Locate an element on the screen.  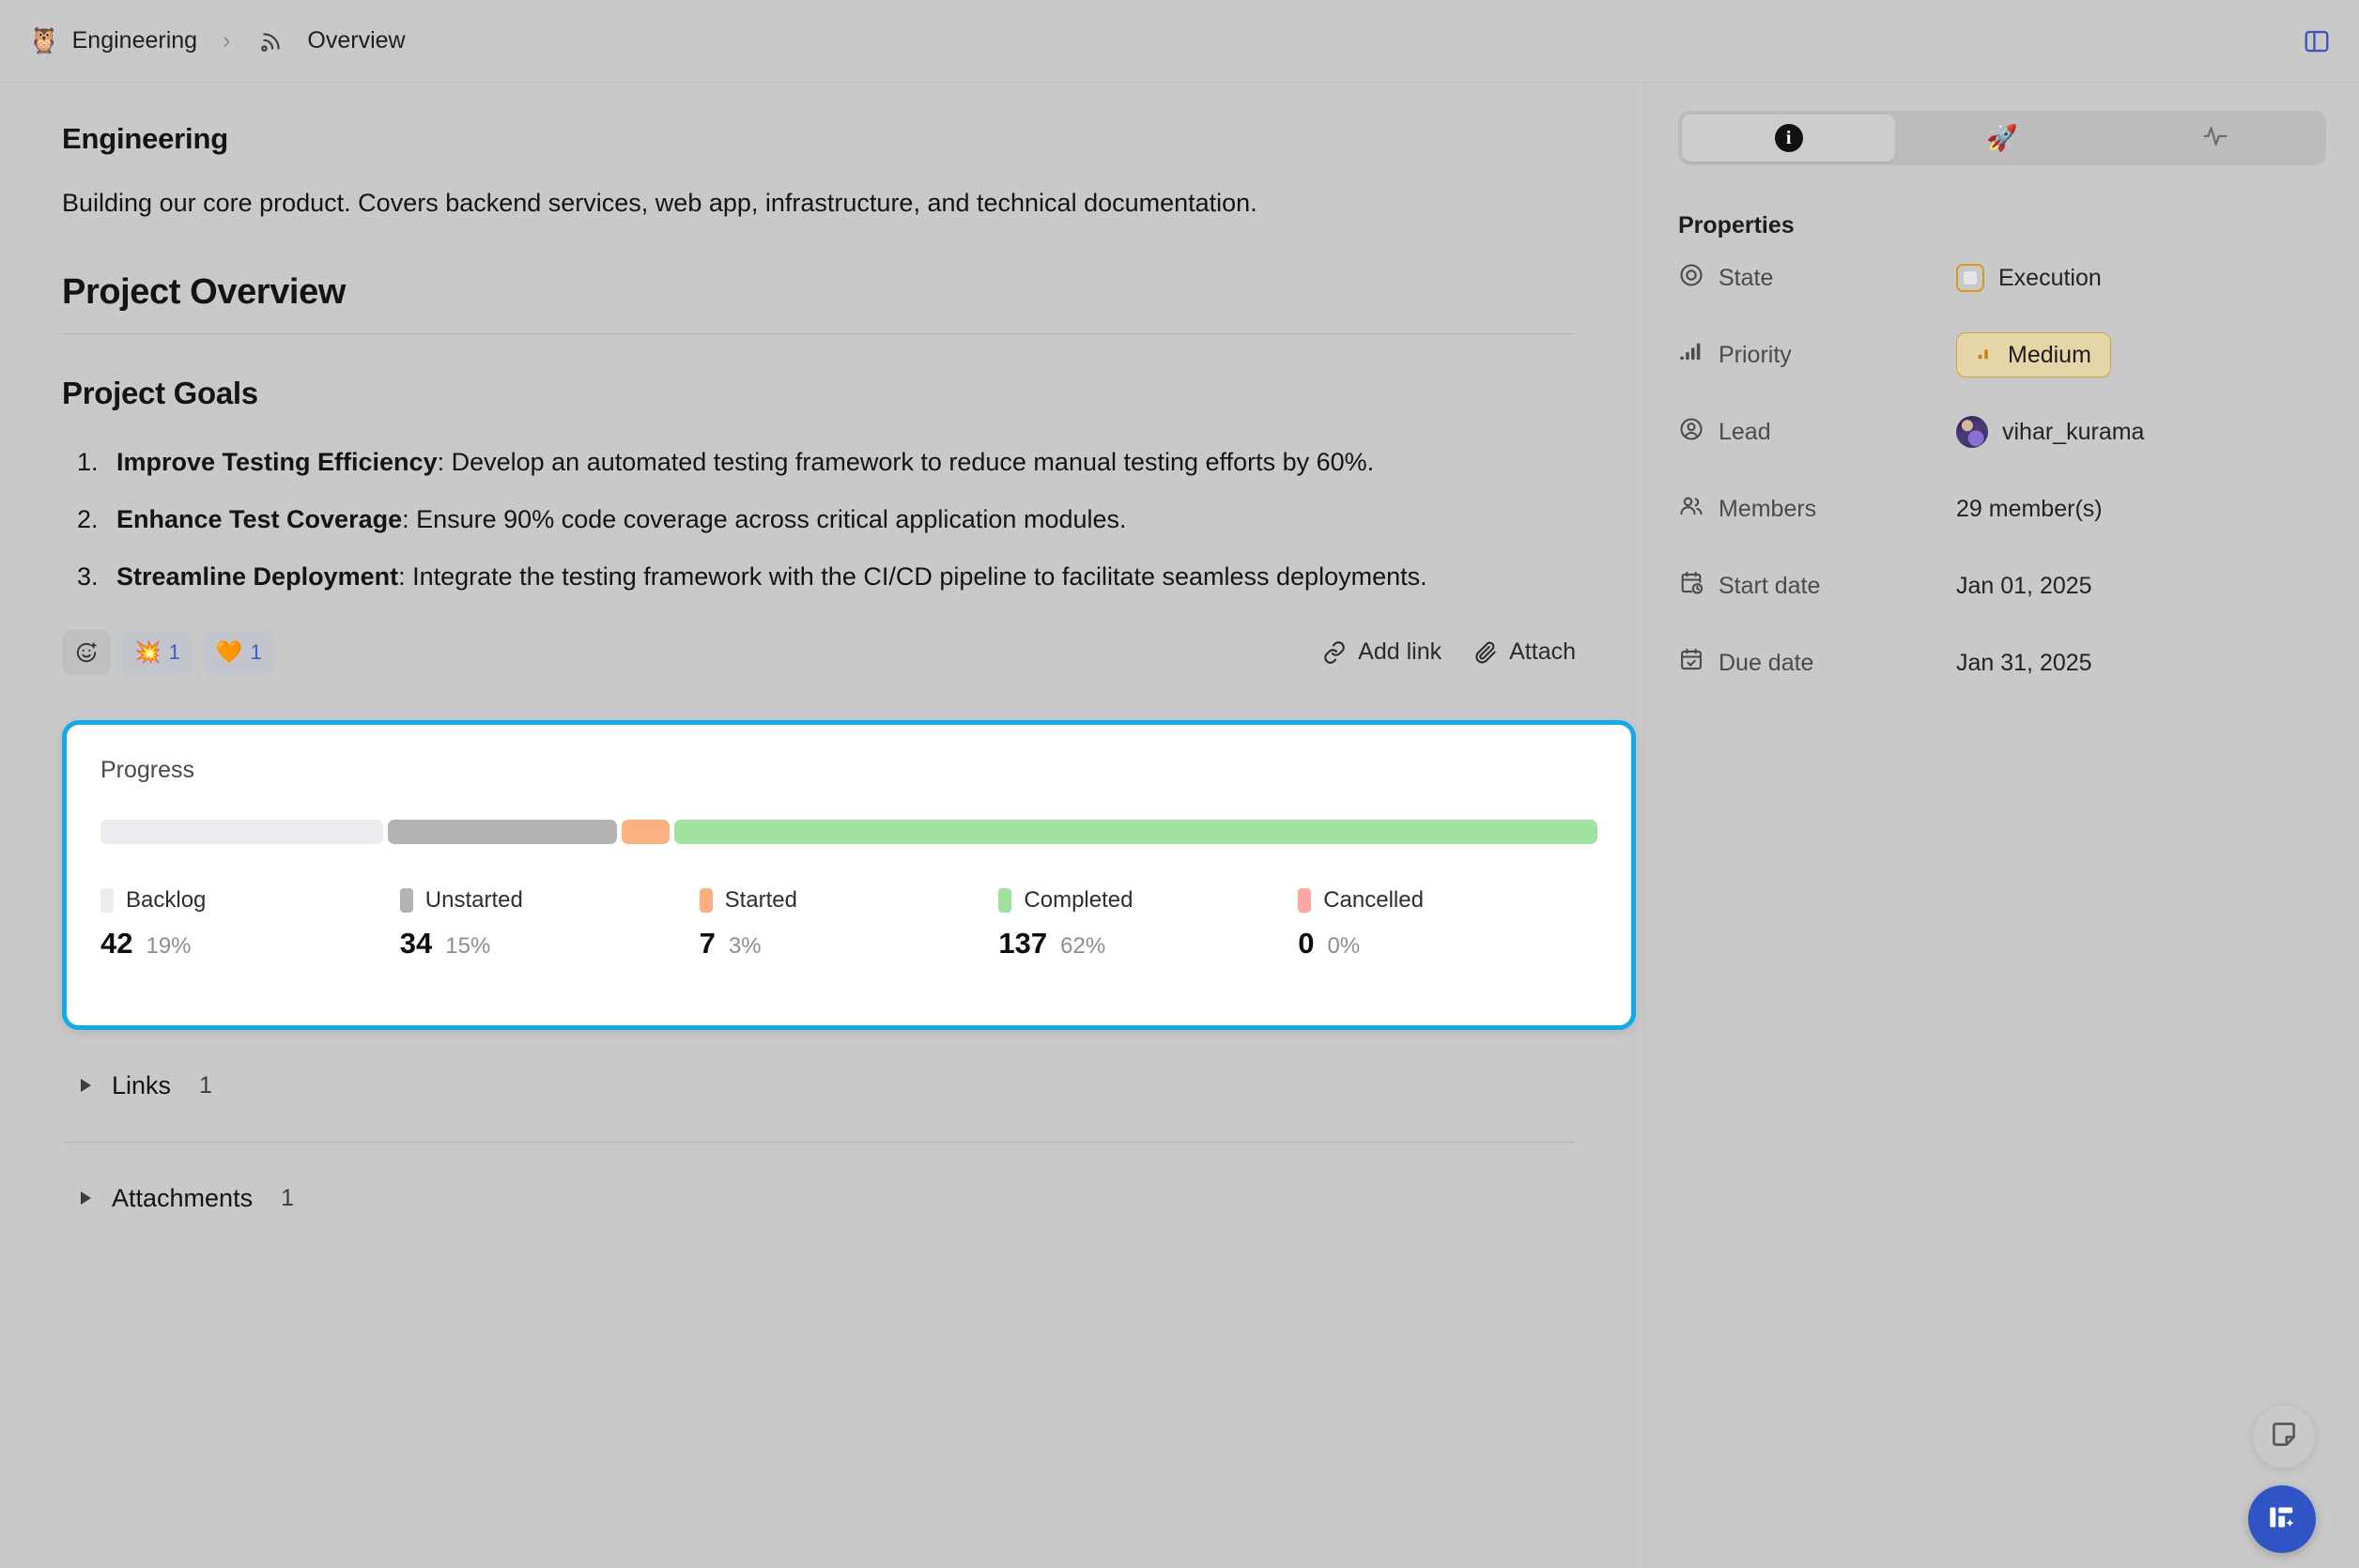
state-square-icon is located at coordinates (1970, 278).